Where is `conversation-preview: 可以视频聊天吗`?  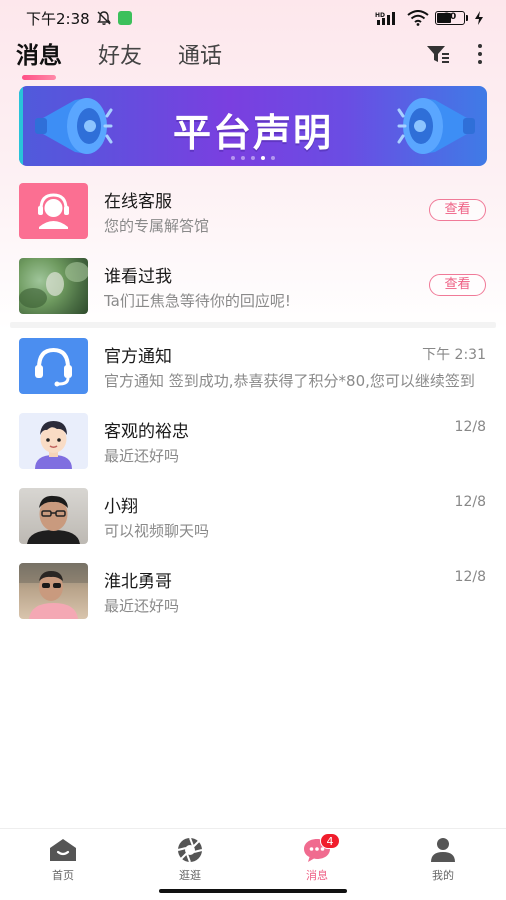
conversation-preview: 可以视频聊天吗 is located at coordinates (157, 531).